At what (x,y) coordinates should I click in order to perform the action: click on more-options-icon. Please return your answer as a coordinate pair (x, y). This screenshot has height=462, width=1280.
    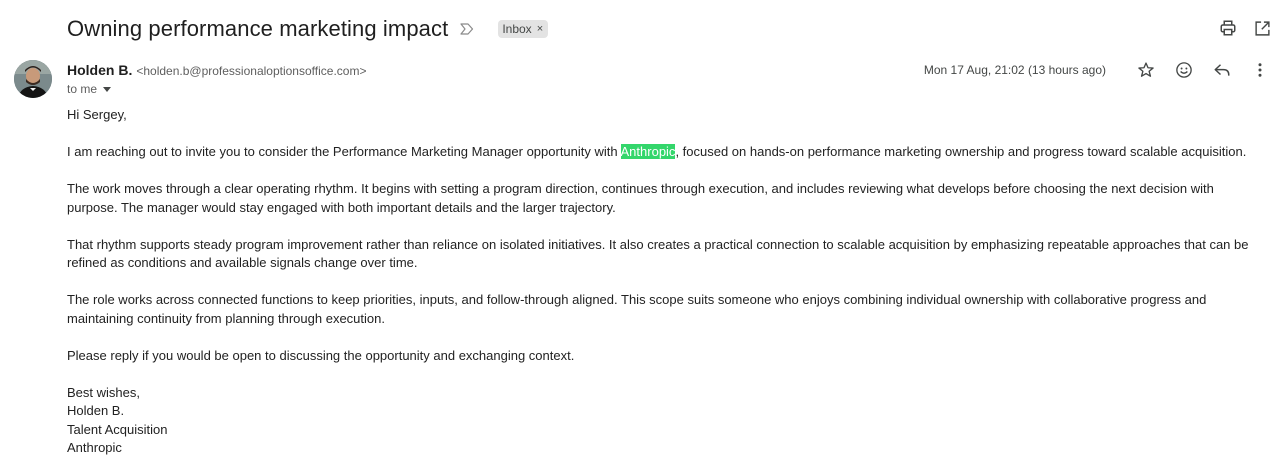
    Looking at the image, I should click on (1260, 70).